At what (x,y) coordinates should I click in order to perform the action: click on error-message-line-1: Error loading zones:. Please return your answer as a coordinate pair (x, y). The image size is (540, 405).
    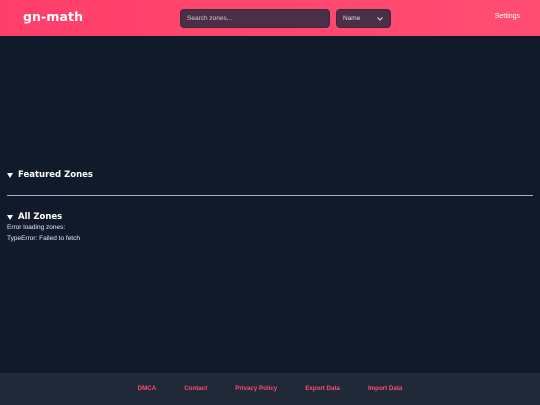
    Looking at the image, I should click on (36, 227).